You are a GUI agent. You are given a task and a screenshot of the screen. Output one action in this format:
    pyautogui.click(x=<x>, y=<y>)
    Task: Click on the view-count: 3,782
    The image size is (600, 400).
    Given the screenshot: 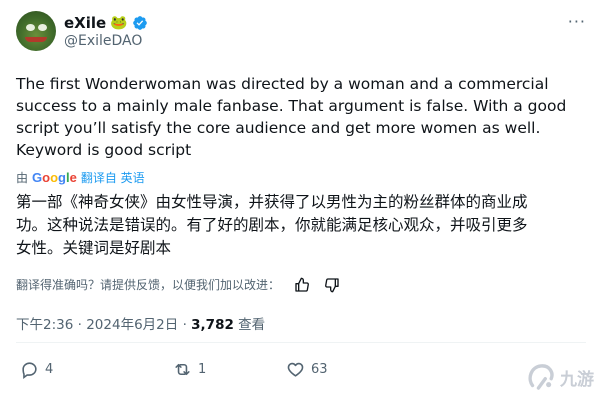 What is the action you would take?
    pyautogui.click(x=212, y=325)
    